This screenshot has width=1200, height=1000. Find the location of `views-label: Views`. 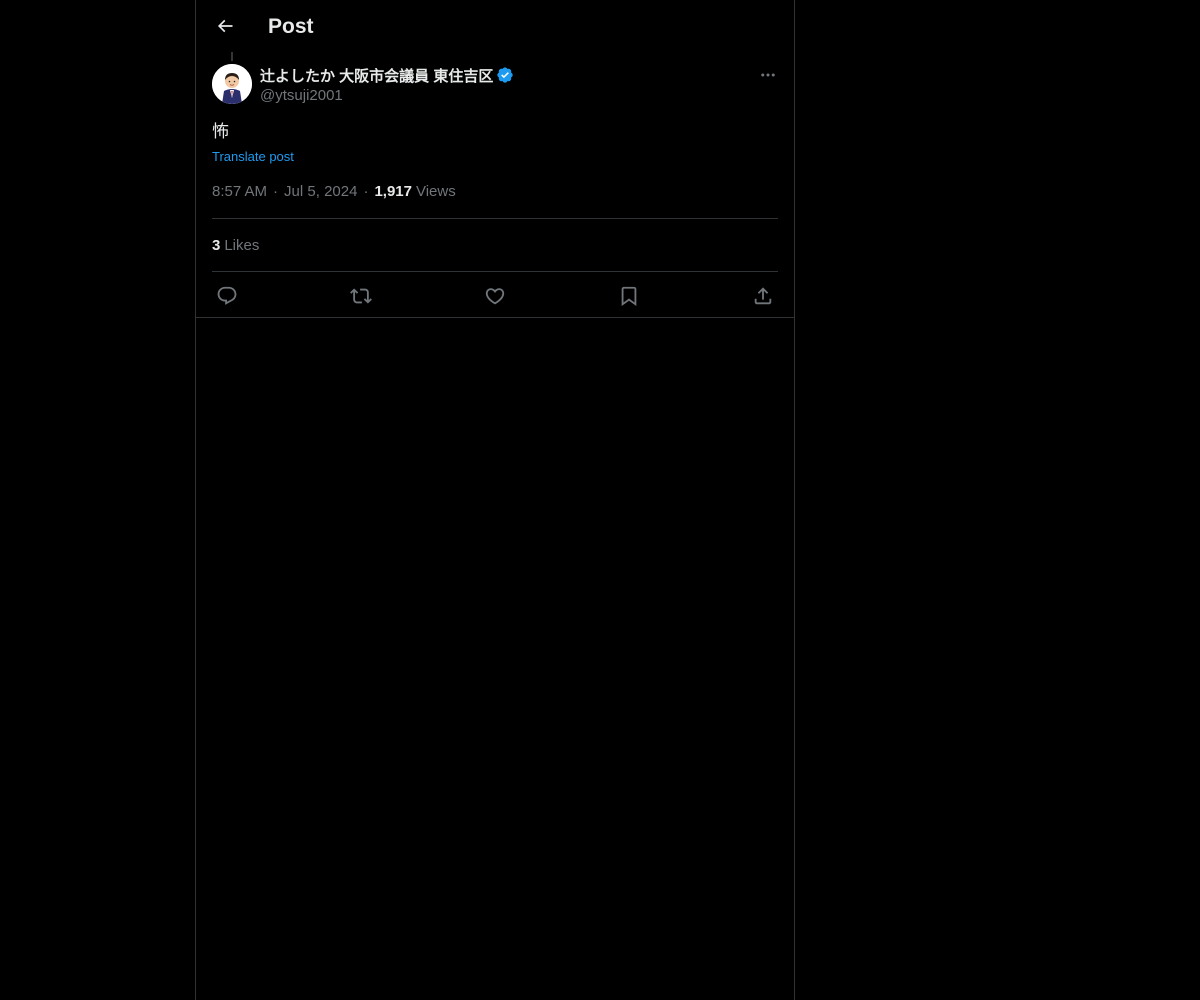

views-label: Views is located at coordinates (435, 191).